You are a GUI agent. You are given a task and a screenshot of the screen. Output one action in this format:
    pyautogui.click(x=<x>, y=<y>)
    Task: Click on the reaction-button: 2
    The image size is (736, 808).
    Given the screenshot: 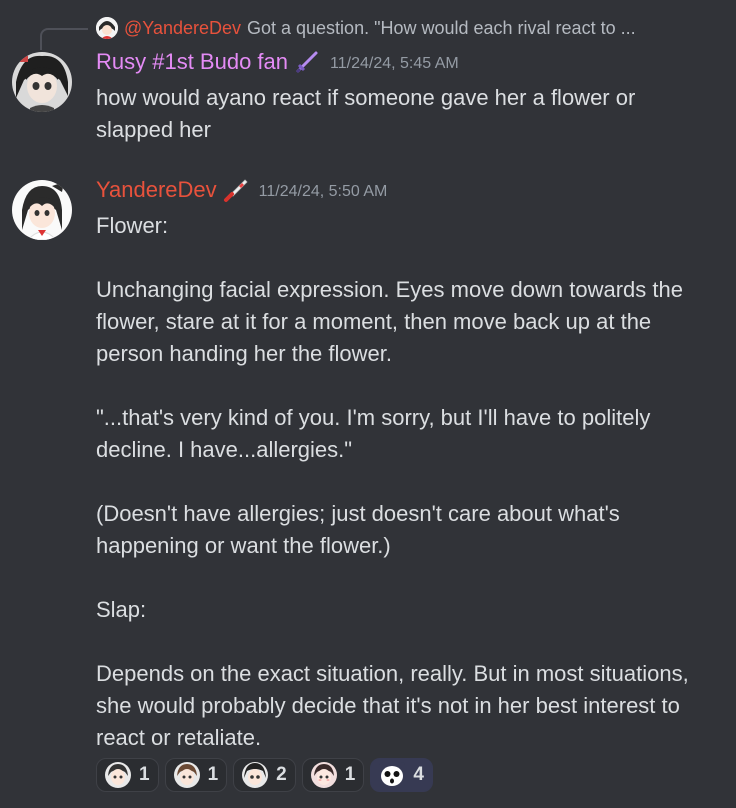 What is the action you would take?
    pyautogui.click(x=264, y=775)
    